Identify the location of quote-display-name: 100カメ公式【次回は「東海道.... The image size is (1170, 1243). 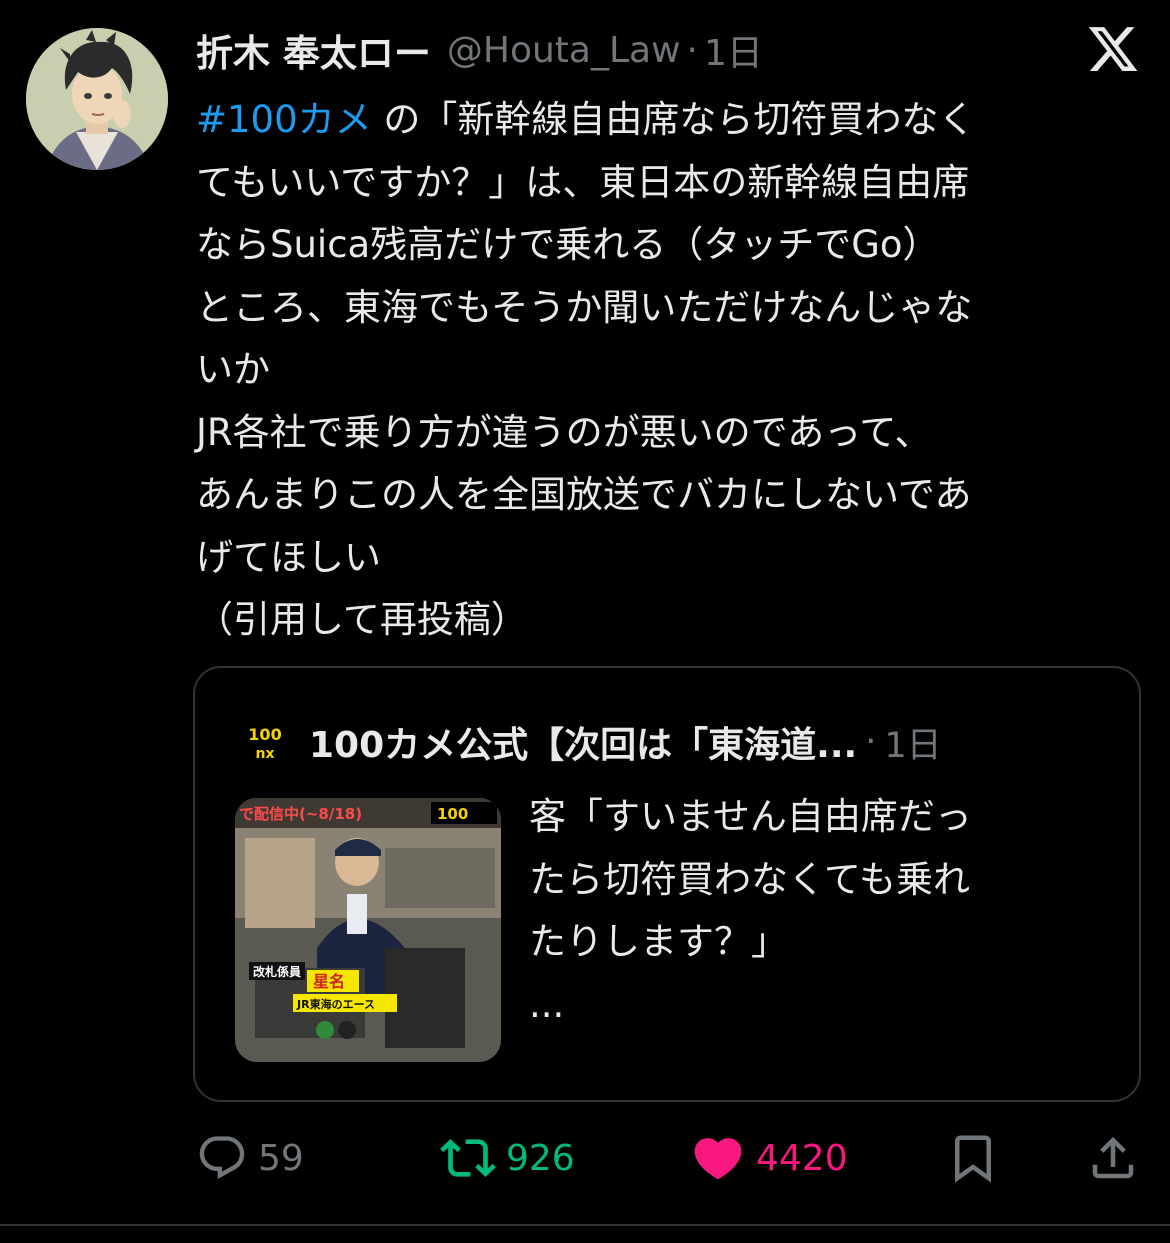
(583, 742).